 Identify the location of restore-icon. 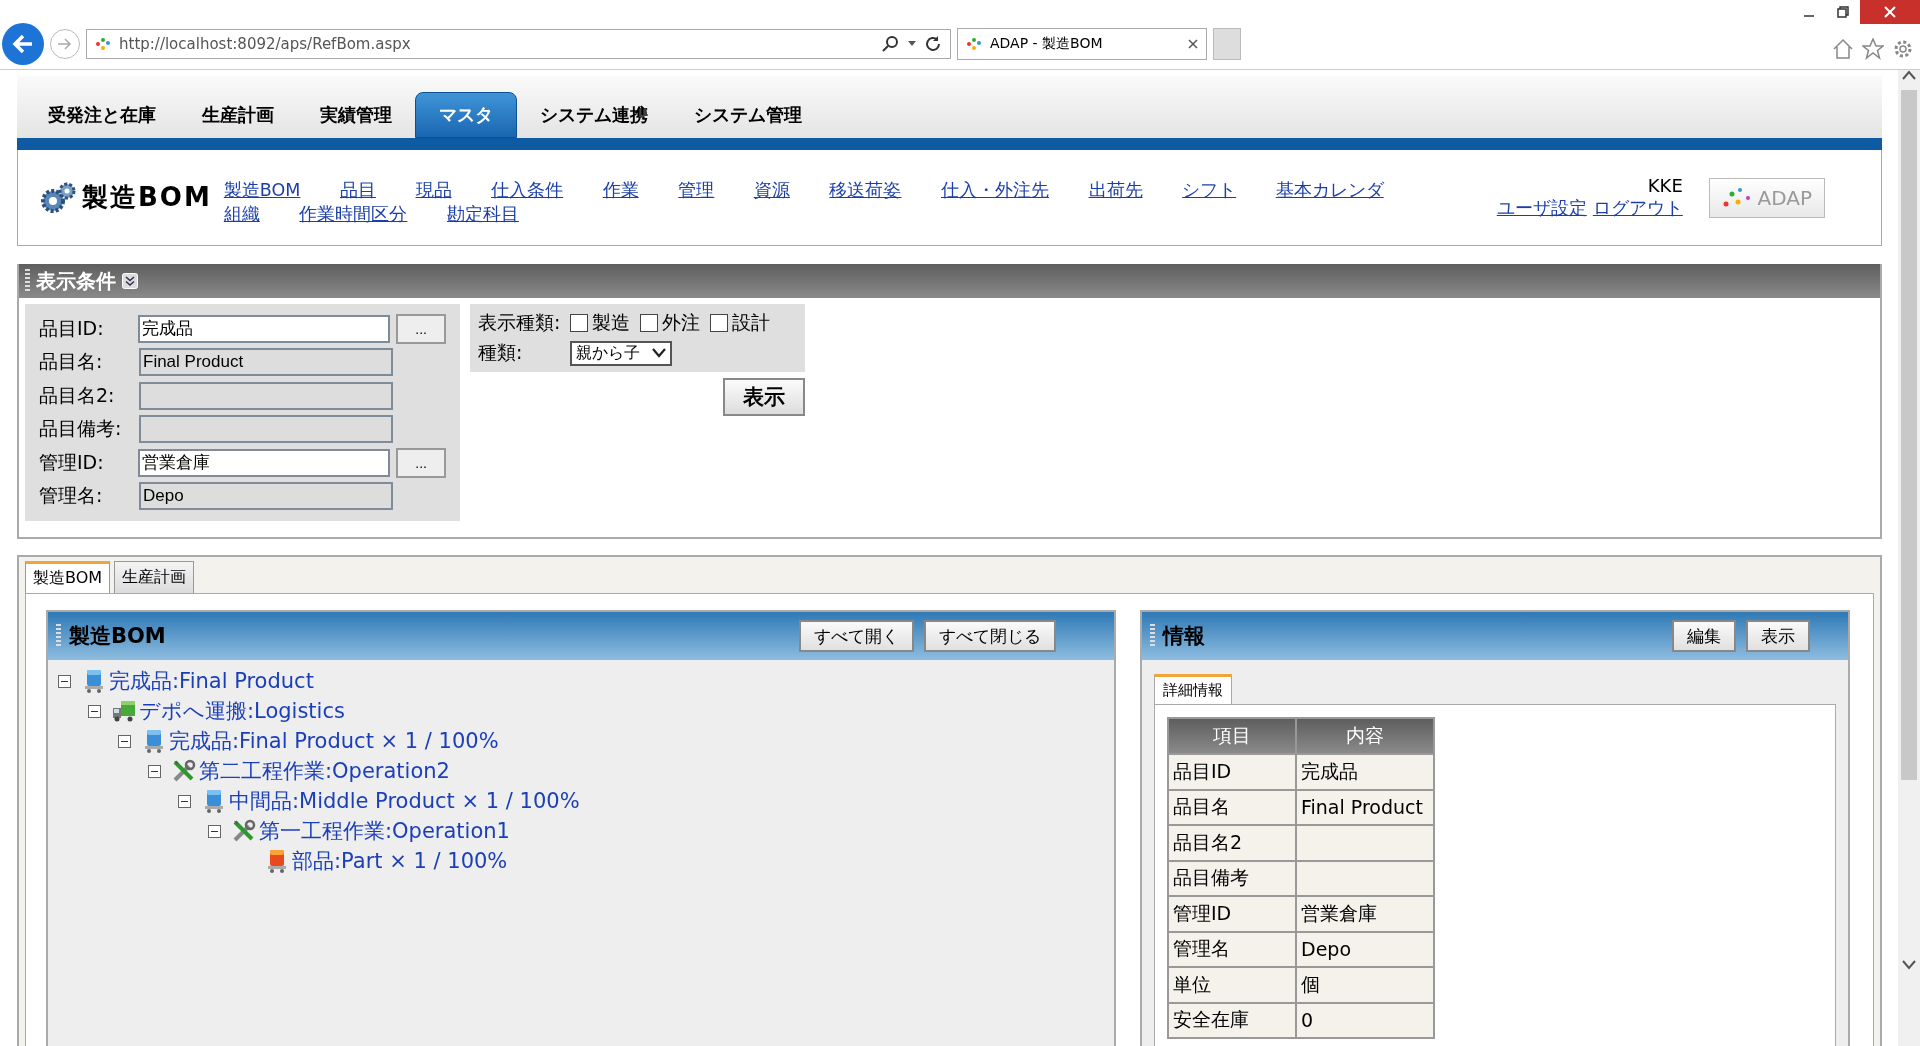
(1843, 12).